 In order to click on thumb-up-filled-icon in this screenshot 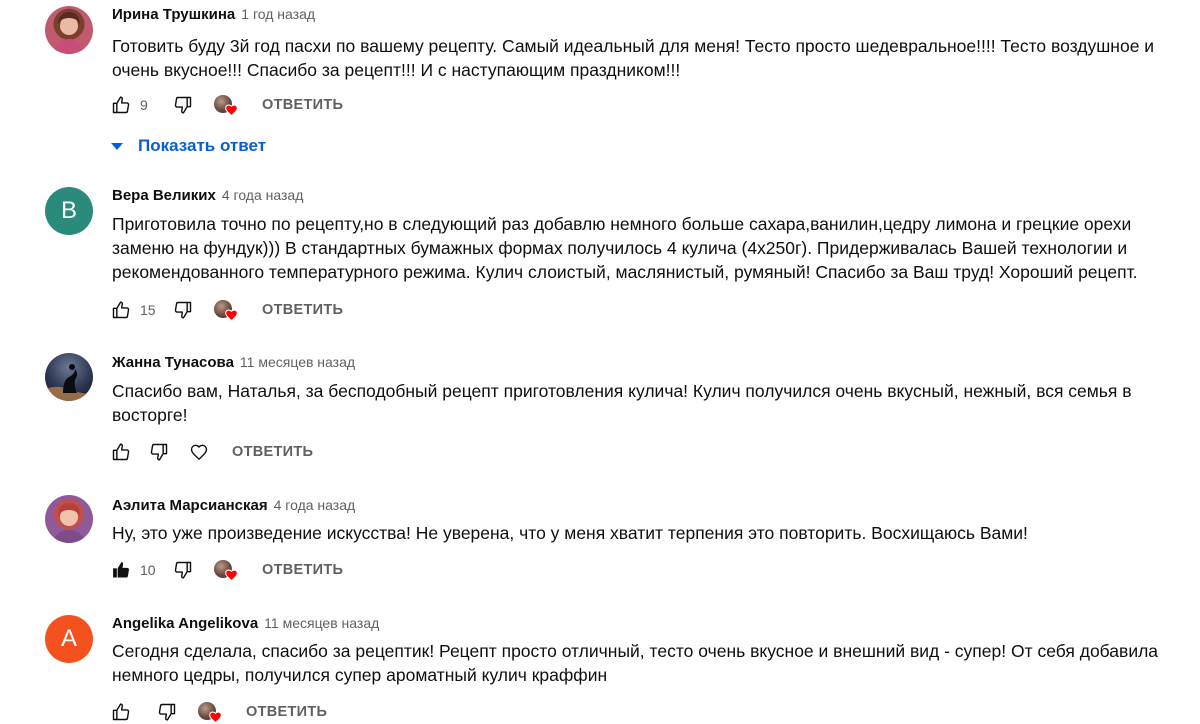, I will do `click(121, 570)`.